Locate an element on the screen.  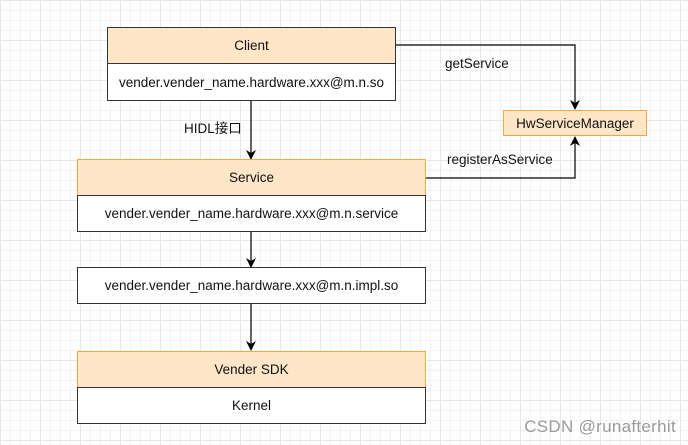
client-library-box: vender.vender_name.hardware.xxx@m.n.so is located at coordinates (251, 82).